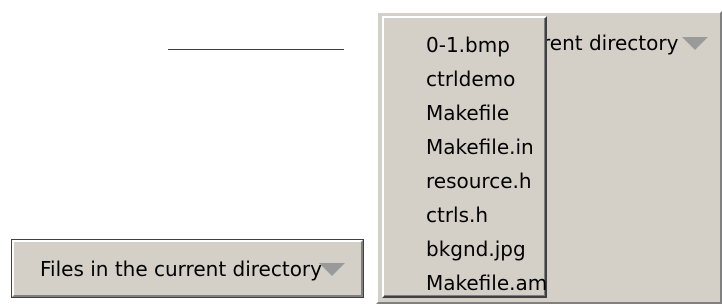  I want to click on list-item: 0-1.bmp, so click(486, 45).